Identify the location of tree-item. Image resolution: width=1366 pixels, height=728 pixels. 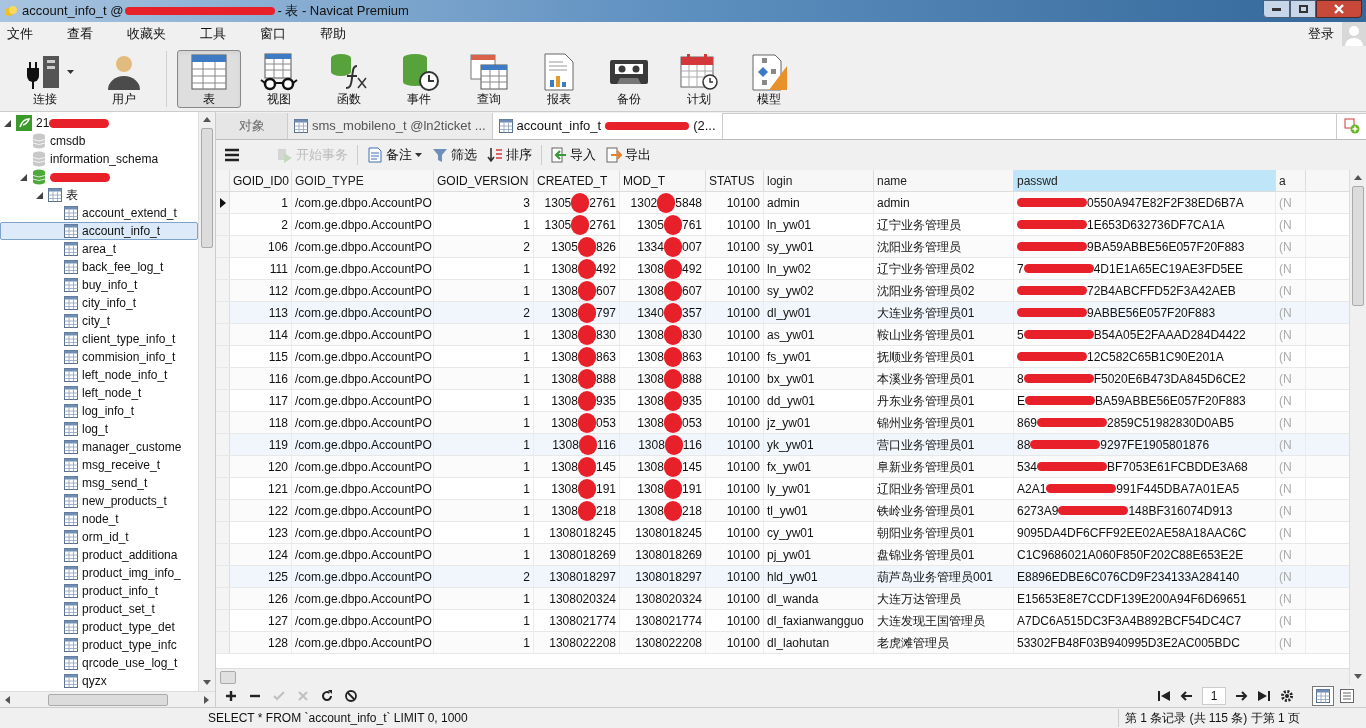
(80, 177).